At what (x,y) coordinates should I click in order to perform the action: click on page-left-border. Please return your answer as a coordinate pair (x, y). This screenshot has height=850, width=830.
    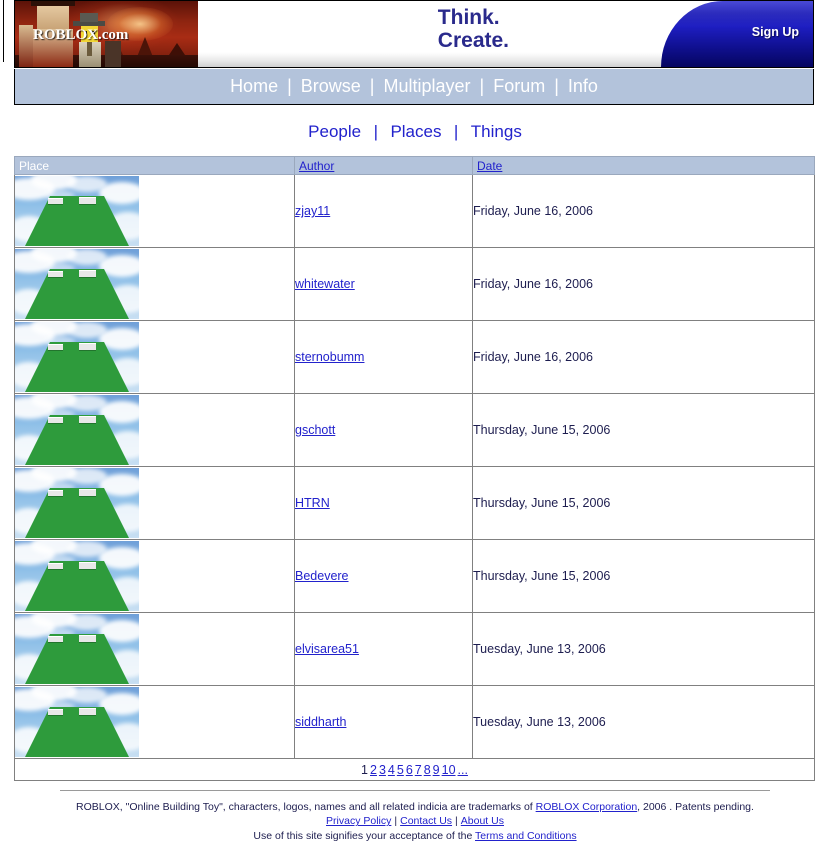
    Looking at the image, I should click on (3, 31).